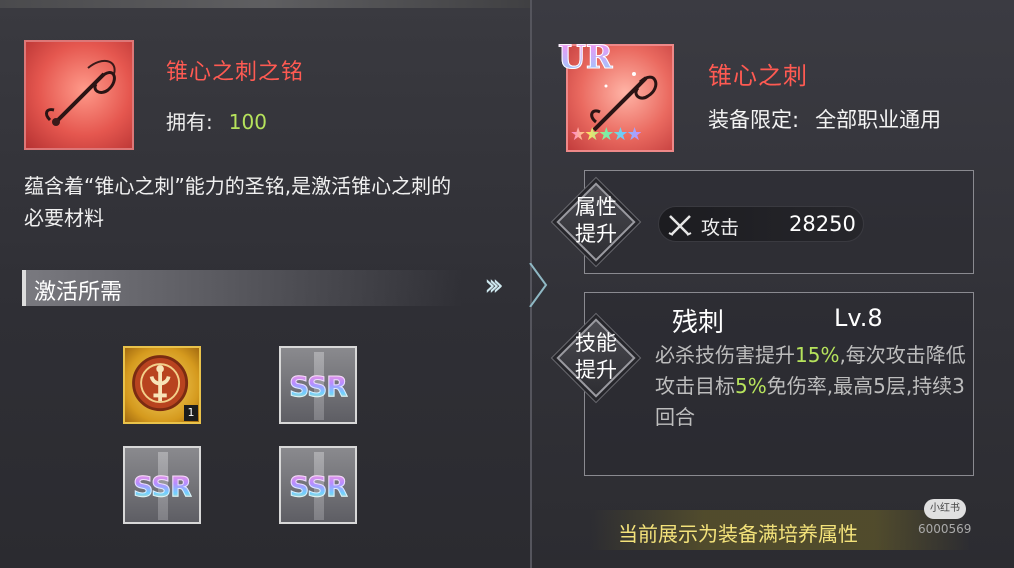 This screenshot has height=568, width=1014. Describe the element at coordinates (596, 234) in the screenshot. I see `attribute-boost-label-line2: 提升` at that location.